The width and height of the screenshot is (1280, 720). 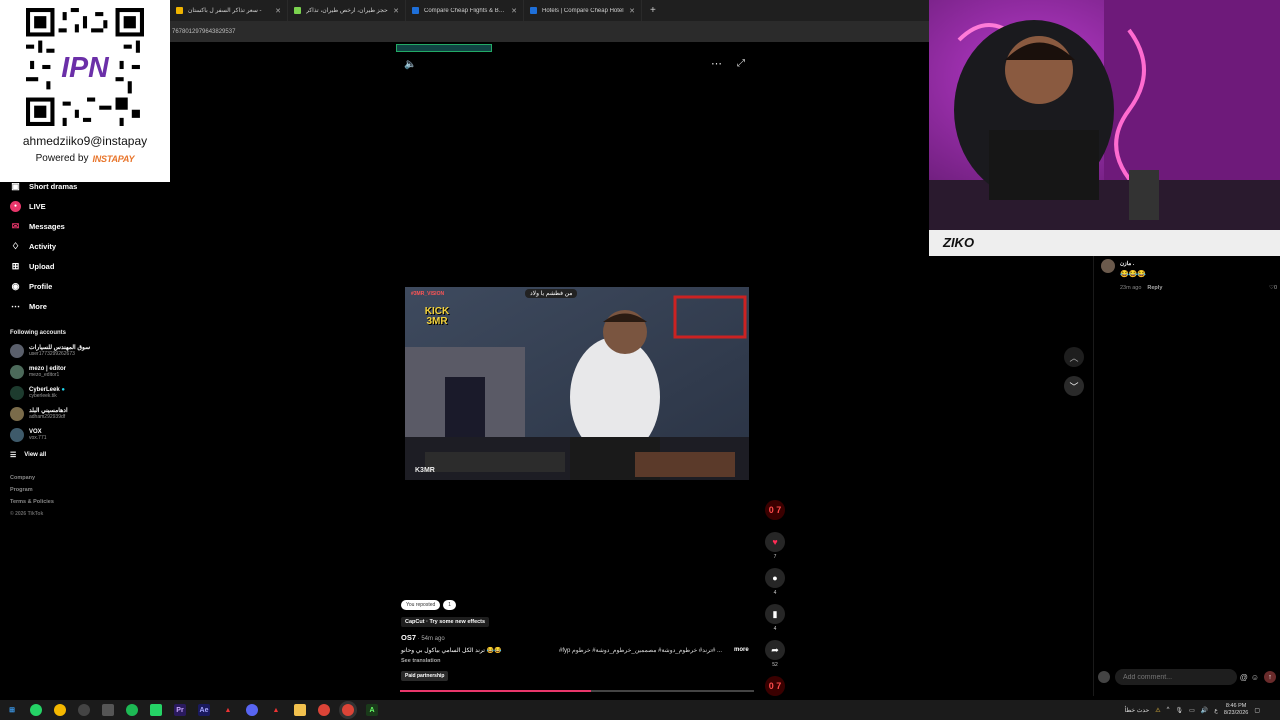 I want to click on browser-tab: Compare Cheap Flights & Booki ✕, so click(x=465, y=10).